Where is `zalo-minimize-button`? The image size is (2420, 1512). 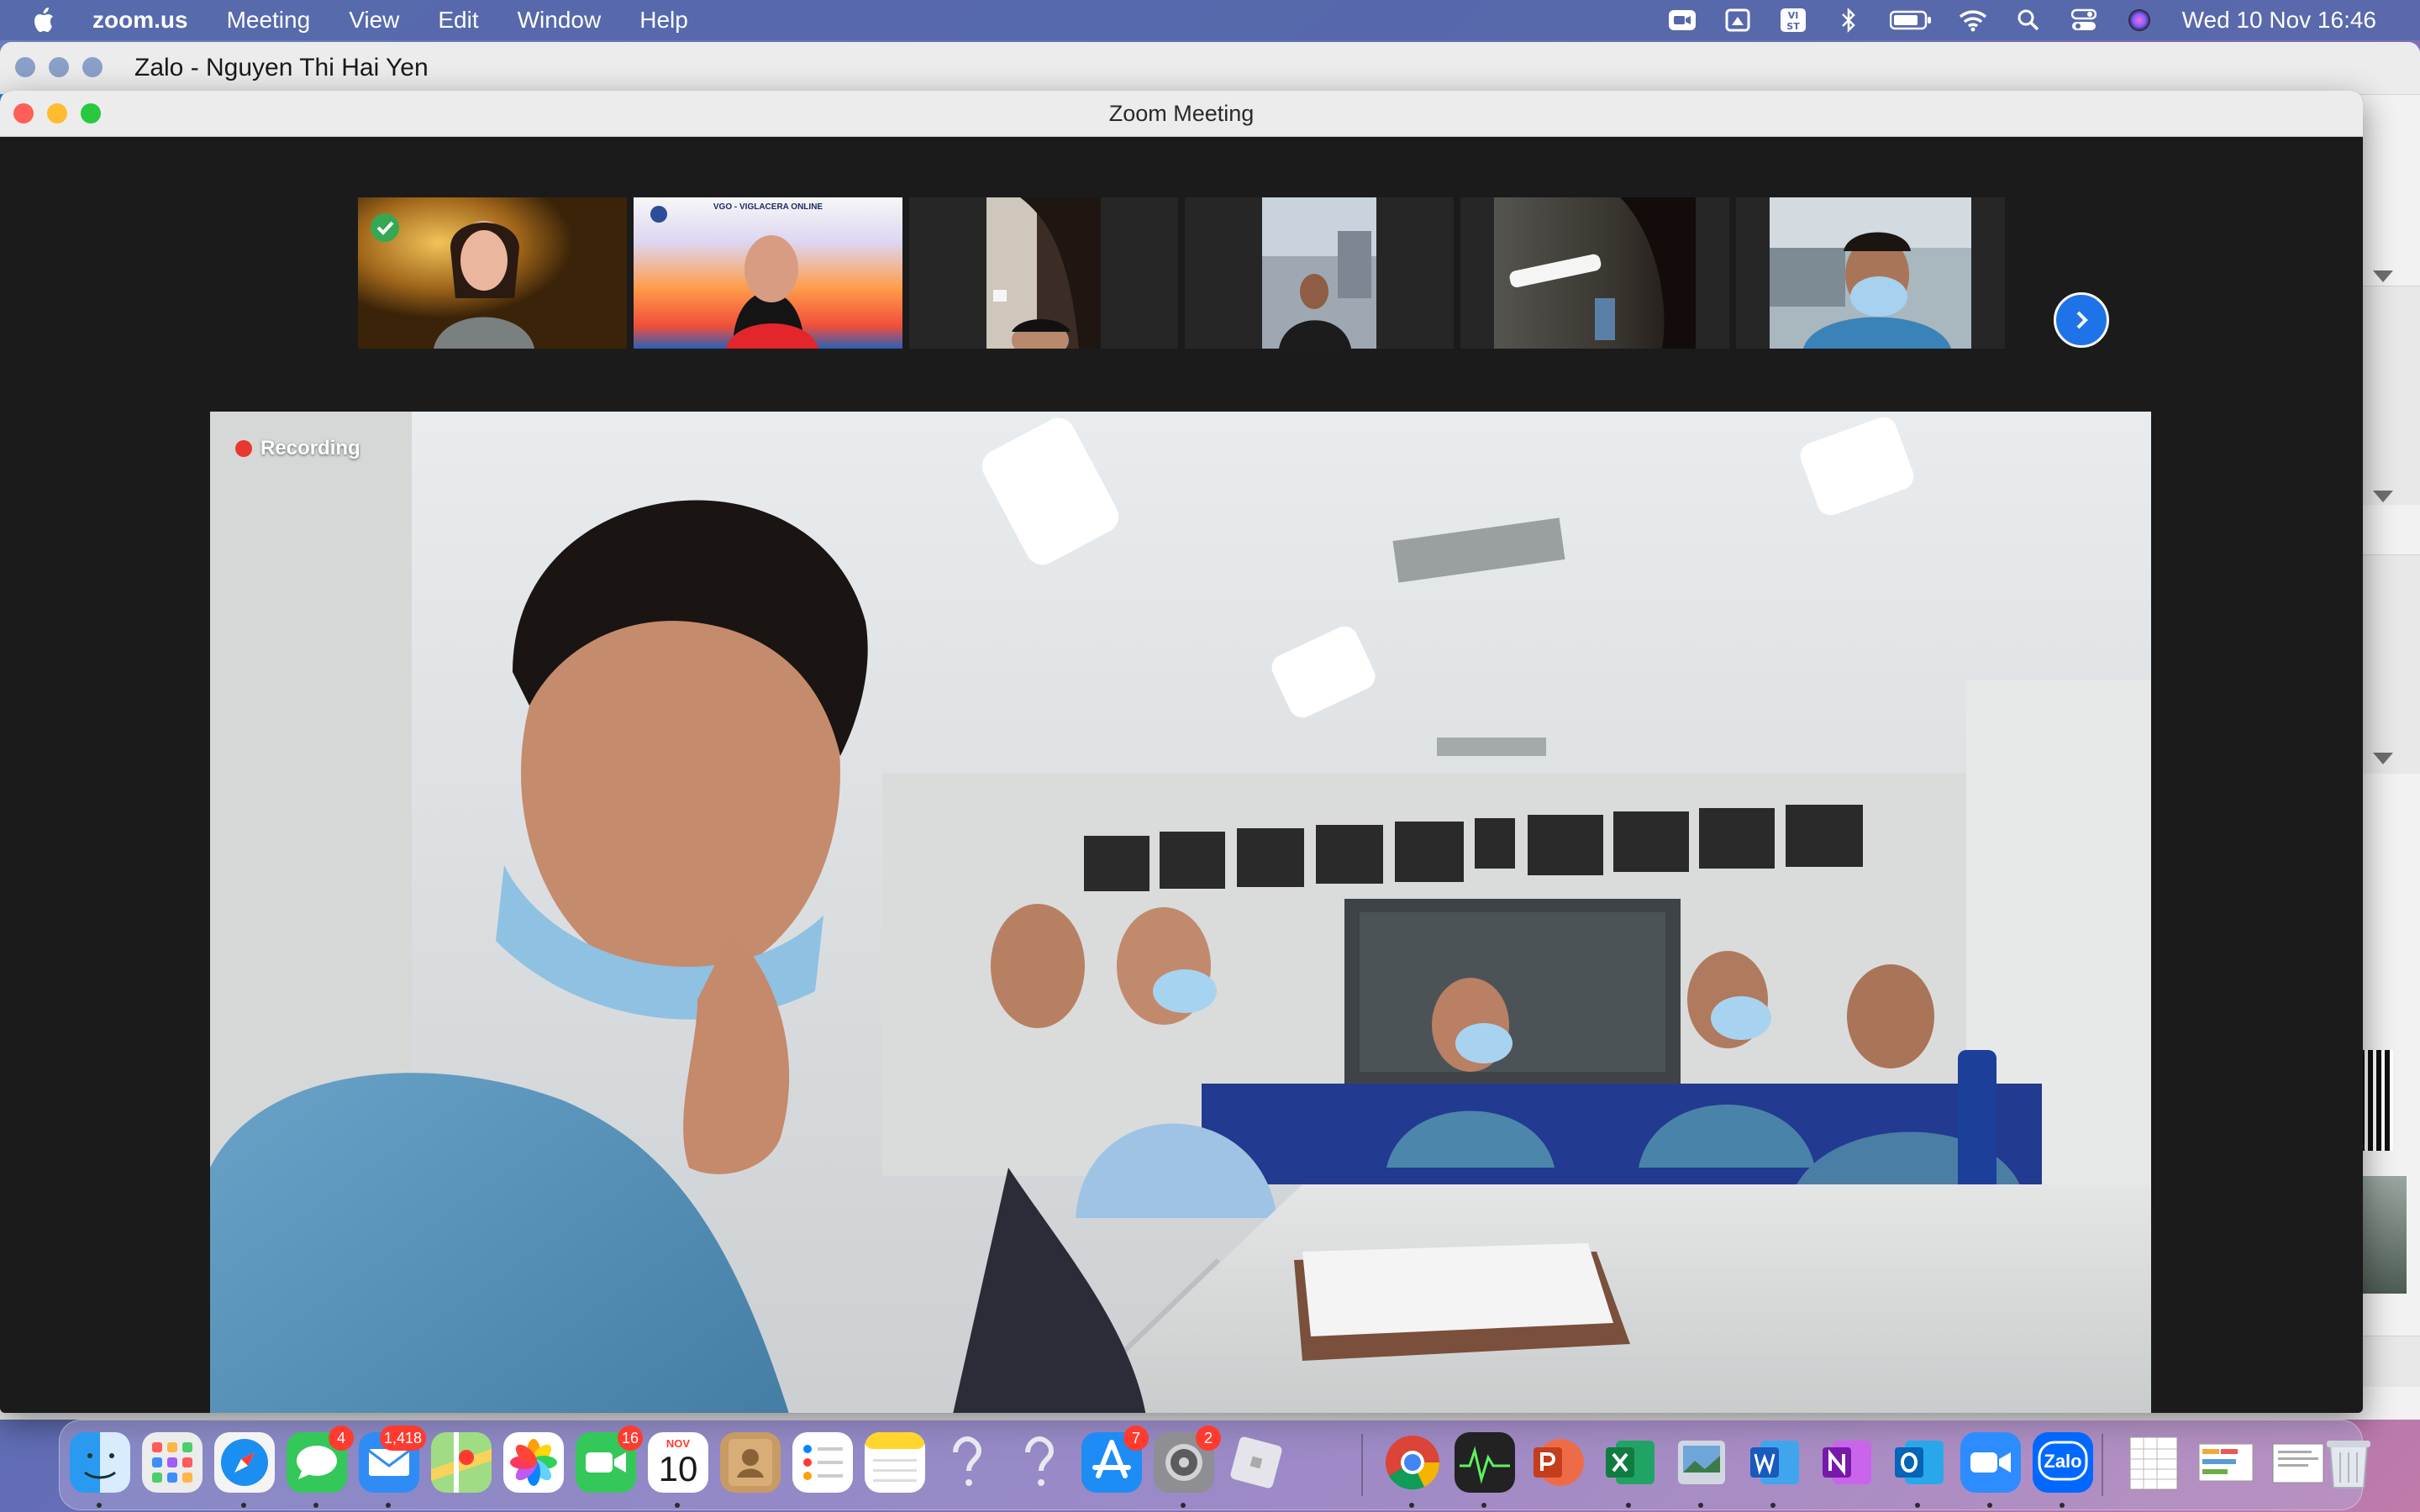 zalo-minimize-button is located at coordinates (59, 67).